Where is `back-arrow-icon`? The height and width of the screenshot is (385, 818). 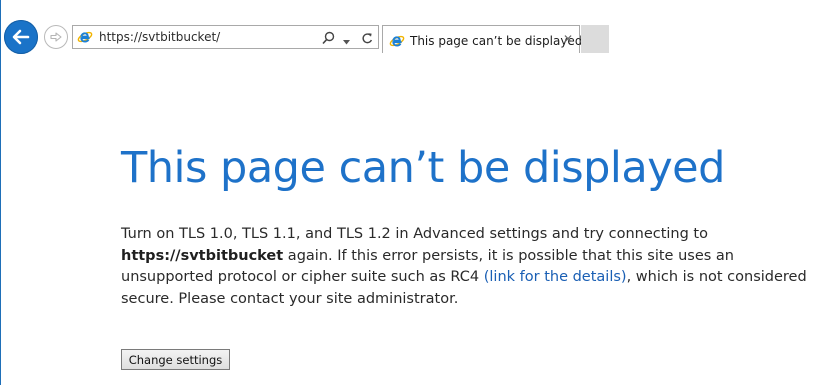
back-arrow-icon is located at coordinates (21, 37).